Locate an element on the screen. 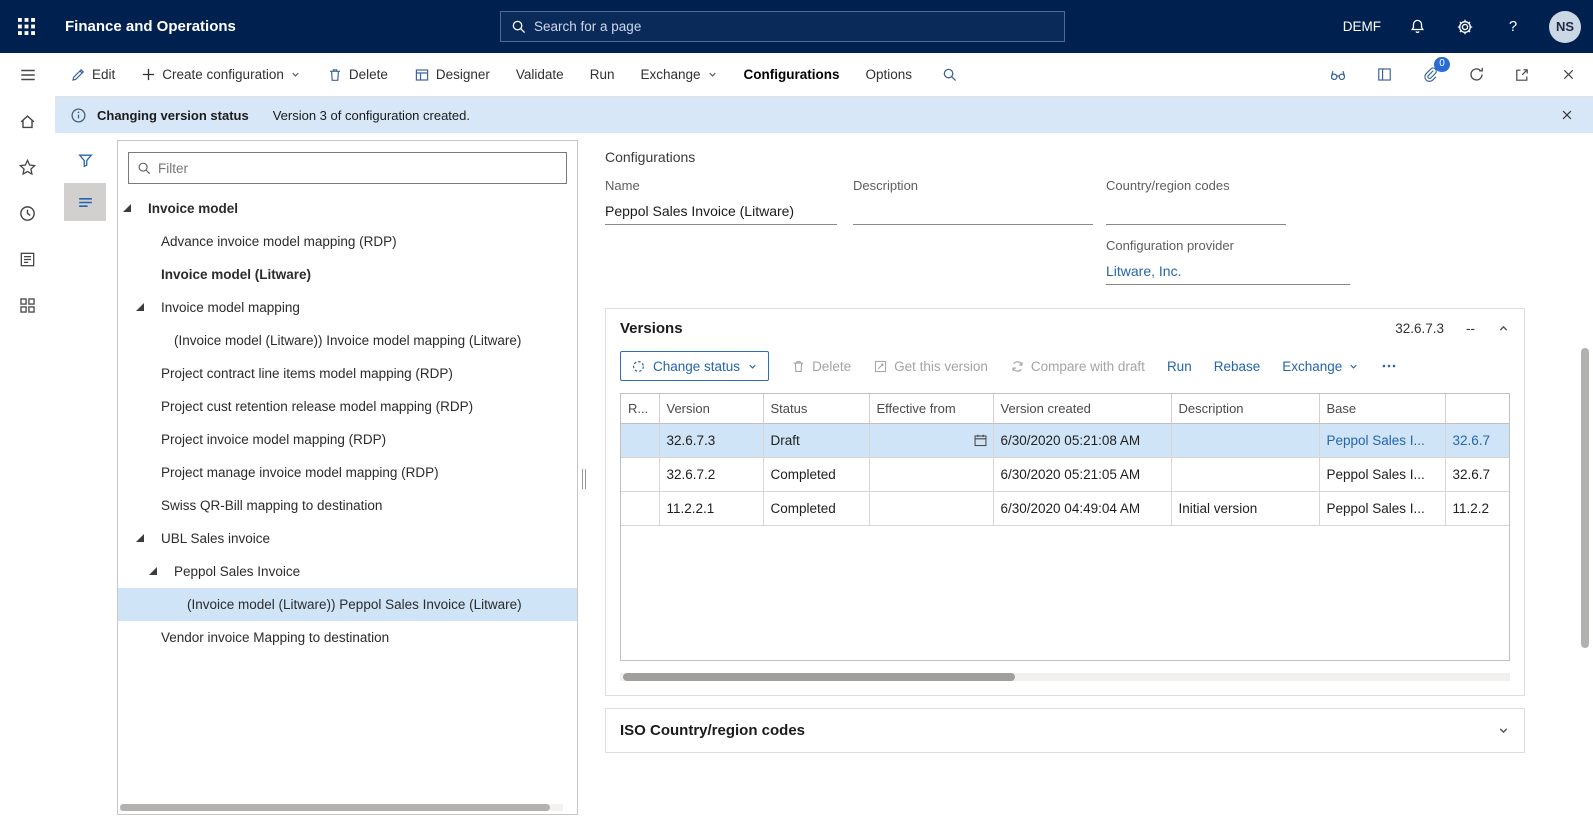 The height and width of the screenshot is (825, 1593). cell-status: Completed is located at coordinates (816, 474).